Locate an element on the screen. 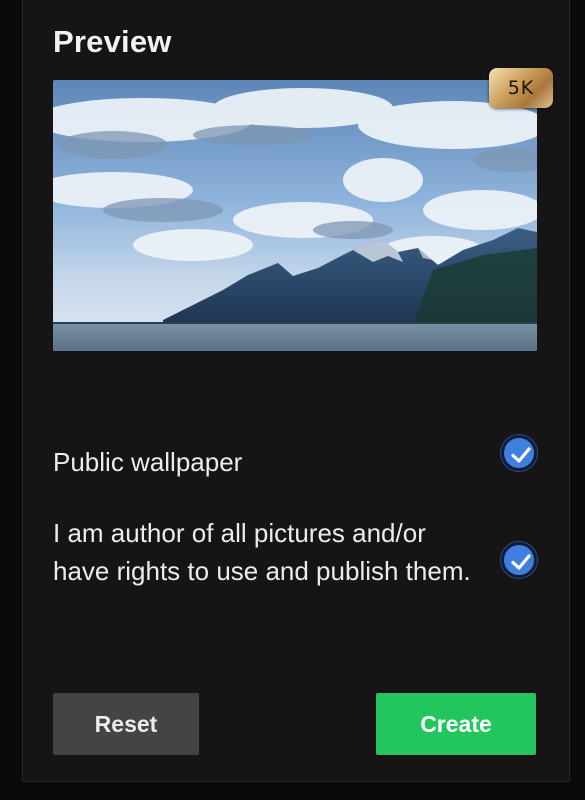 This screenshot has height=800, width=585. create-button: Create is located at coordinates (456, 724).